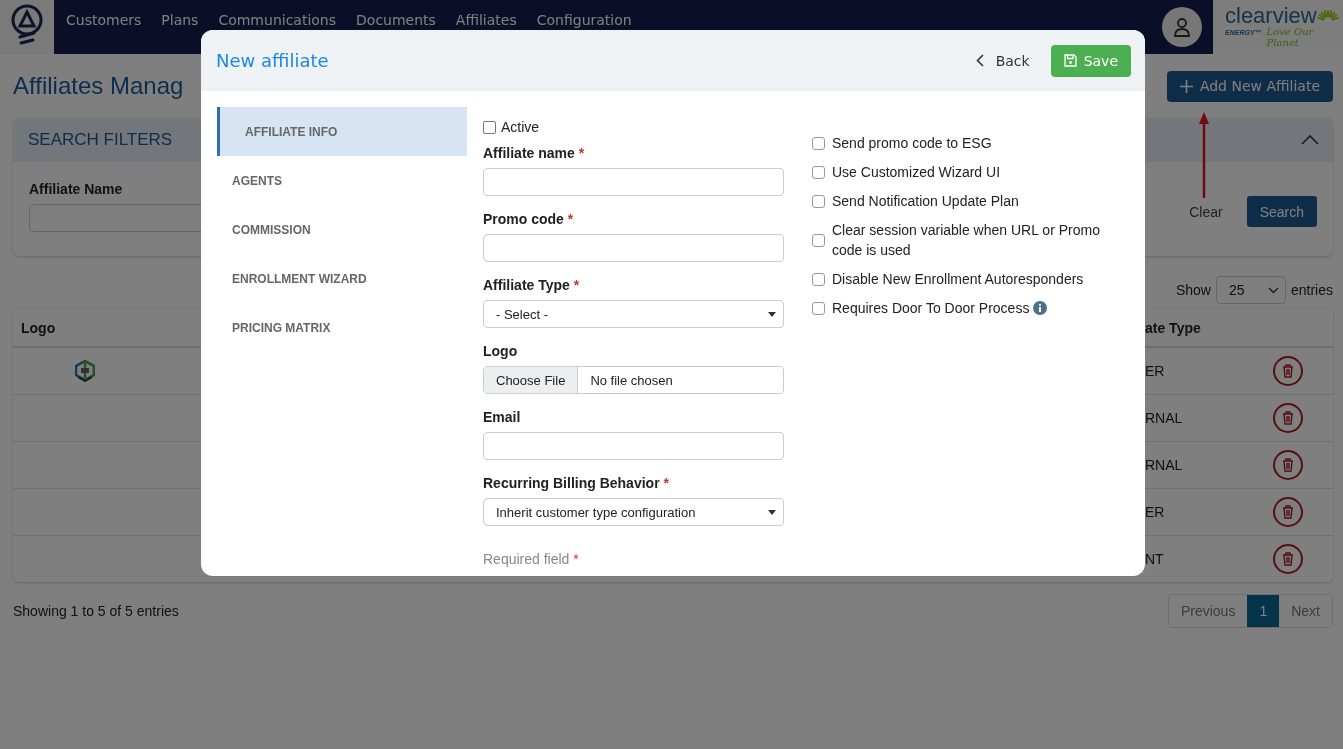 The height and width of the screenshot is (749, 1343). I want to click on active-checkbox, so click(489, 127).